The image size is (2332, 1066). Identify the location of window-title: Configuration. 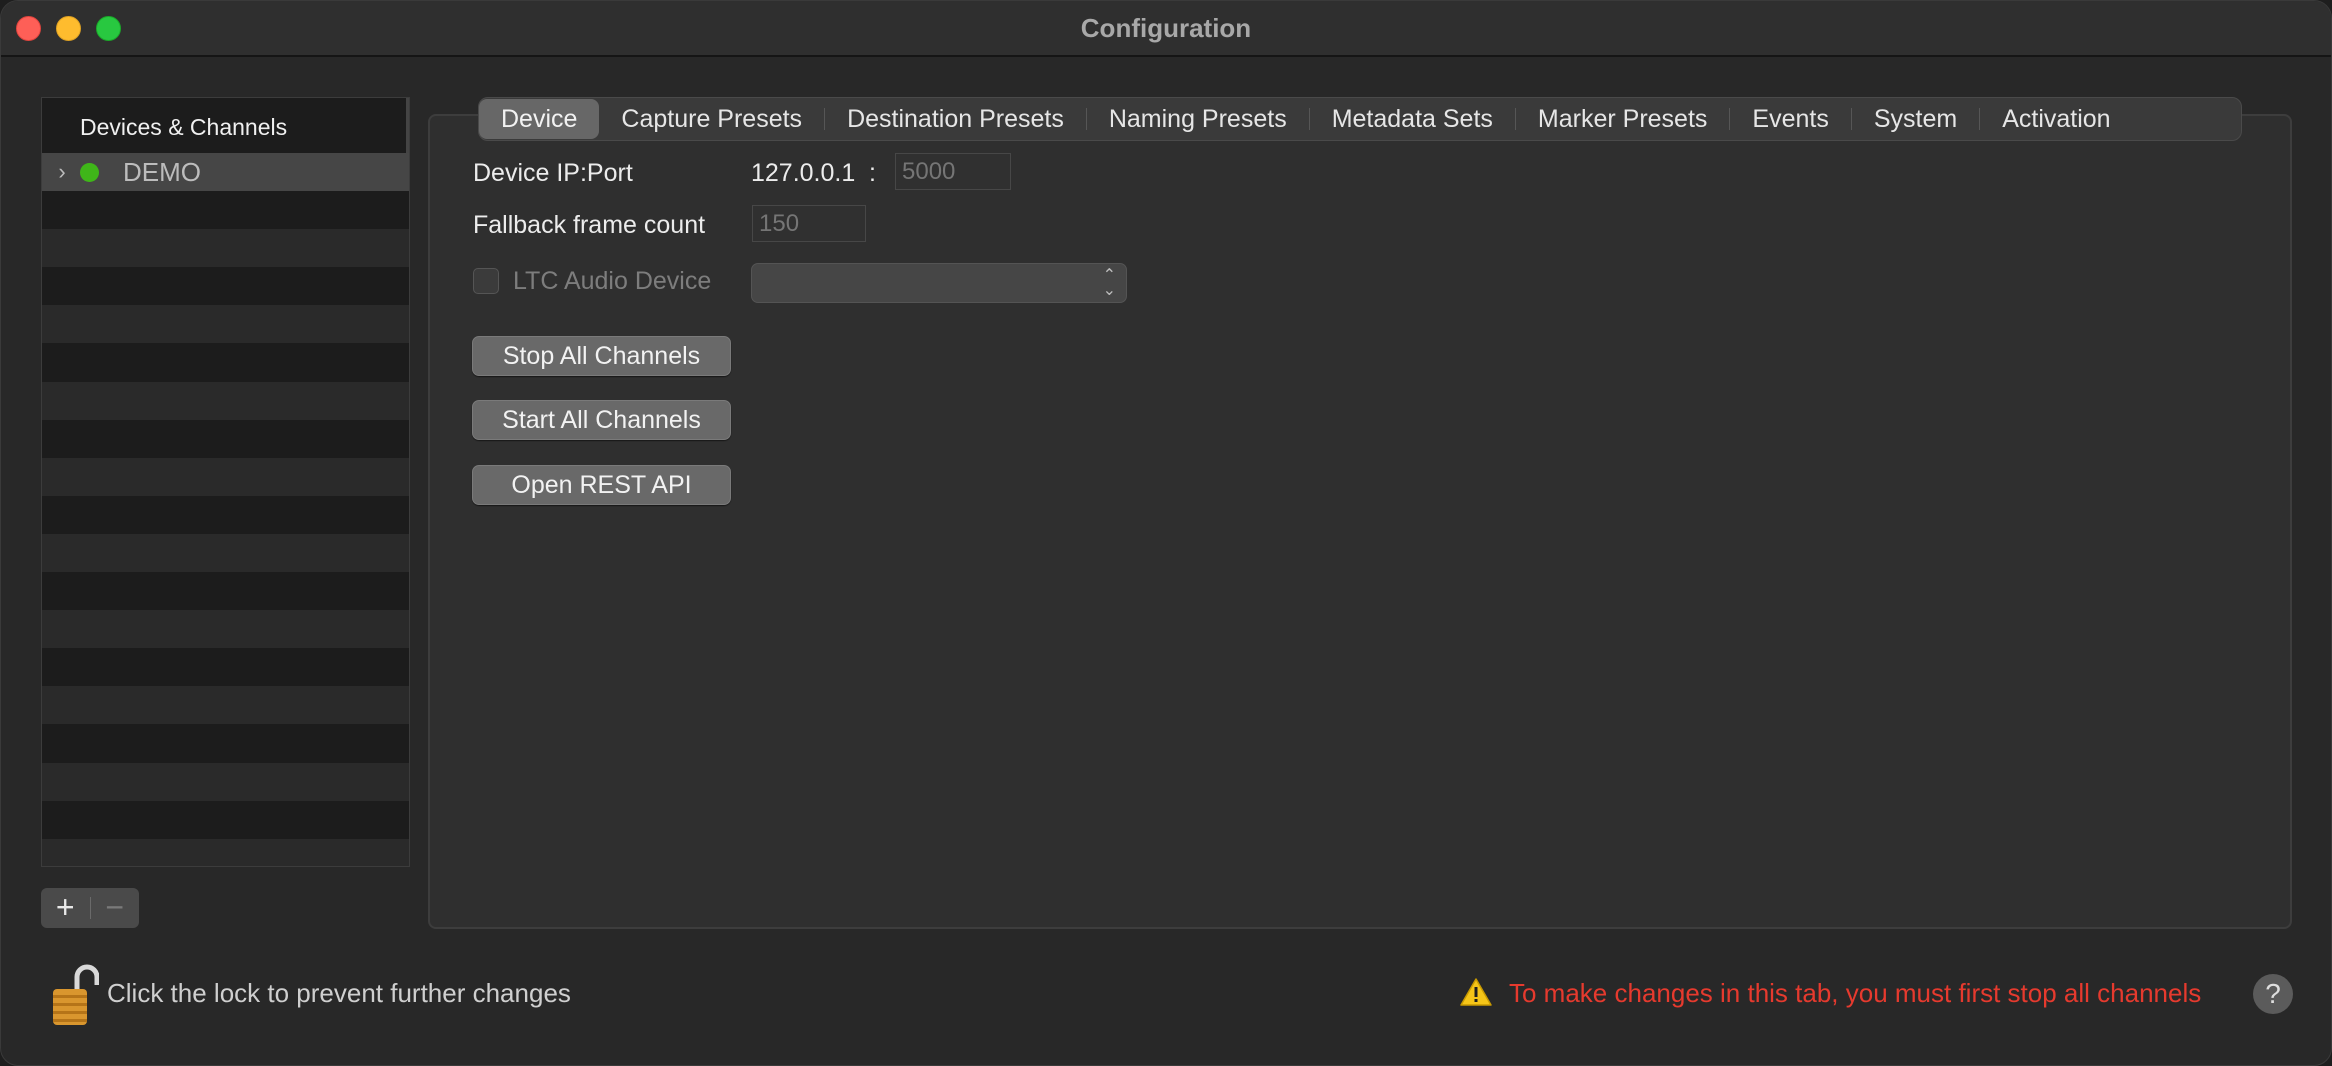
(1166, 28).